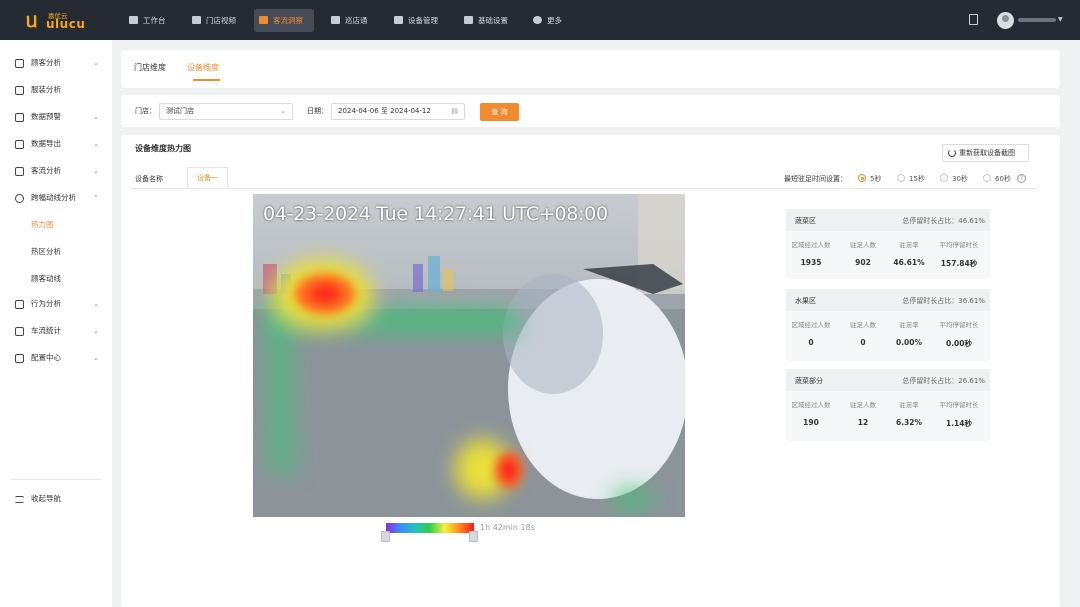  What do you see at coordinates (19, 90) in the screenshot?
I see `shirt-icon` at bounding box center [19, 90].